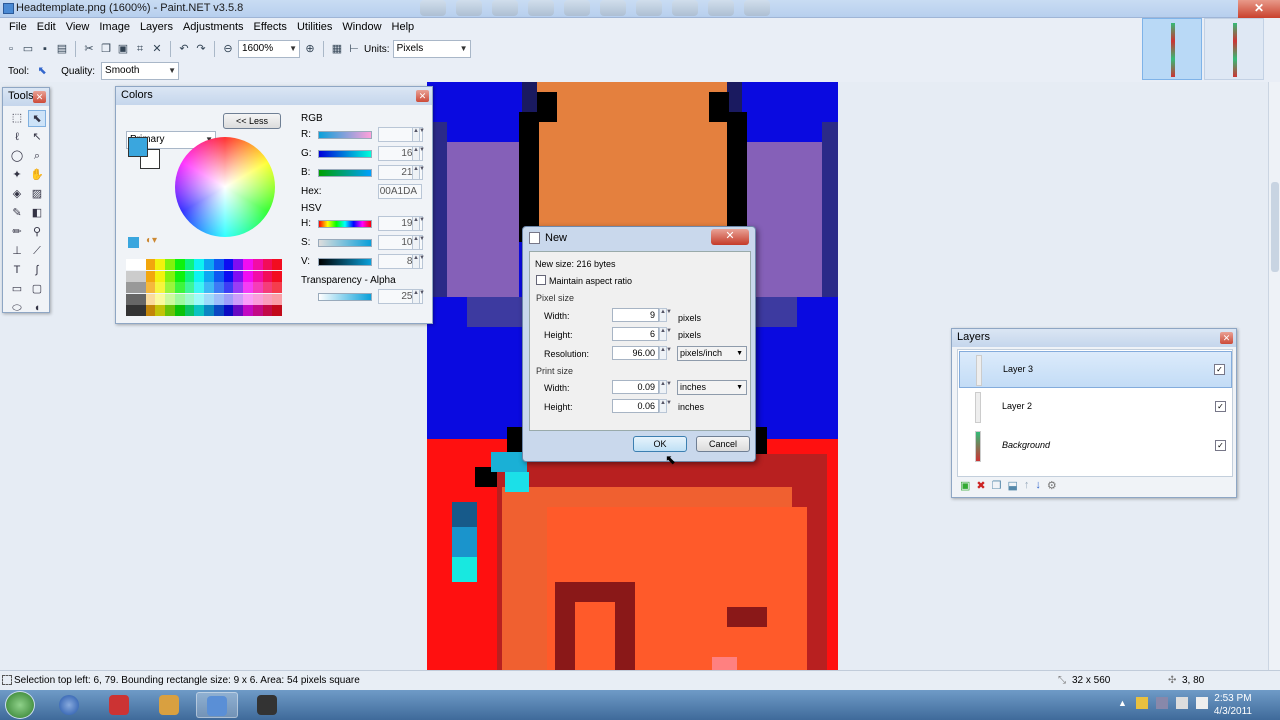  What do you see at coordinates (18, 27) in the screenshot?
I see `menu-file: File` at bounding box center [18, 27].